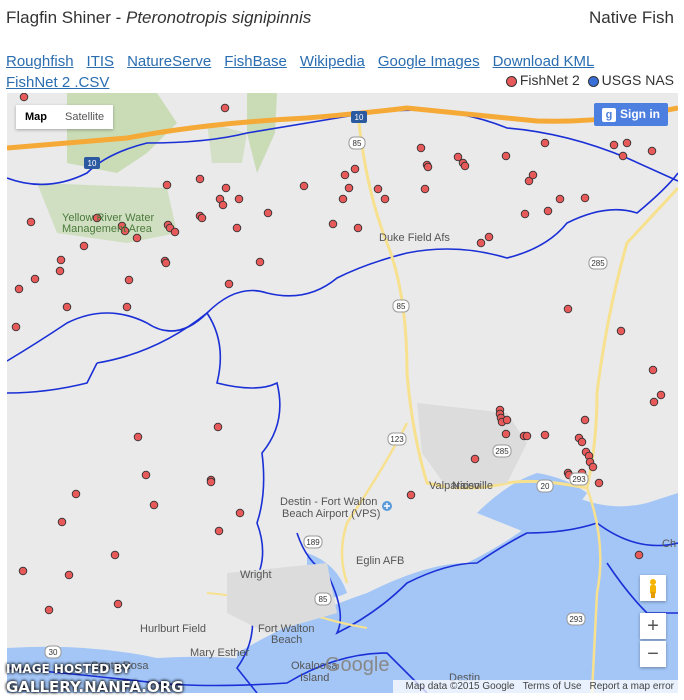  What do you see at coordinates (219, 17) in the screenshot?
I see `scientific-name: Pteronotropis signipinnis` at bounding box center [219, 17].